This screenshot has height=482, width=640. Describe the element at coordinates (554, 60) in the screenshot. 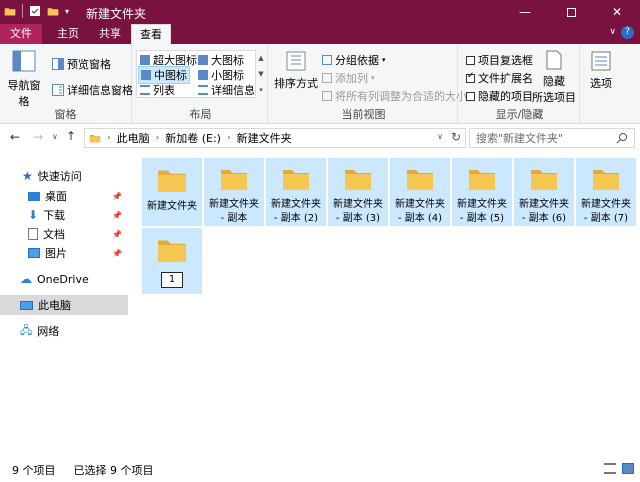

I see `hide-selected-icon` at that location.